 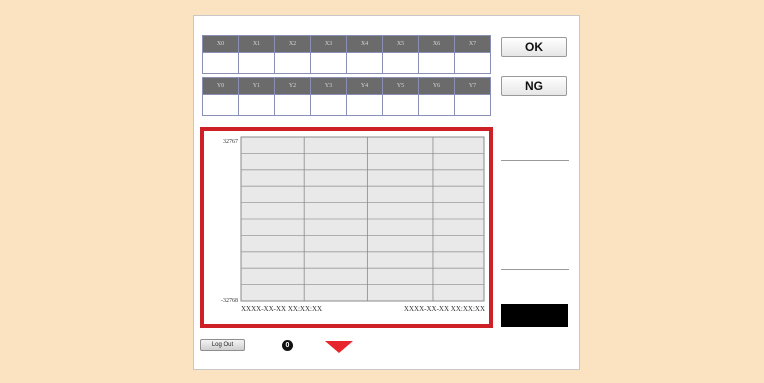 What do you see at coordinates (220, 86) in the screenshot?
I see `y-header-cell: Y0` at bounding box center [220, 86].